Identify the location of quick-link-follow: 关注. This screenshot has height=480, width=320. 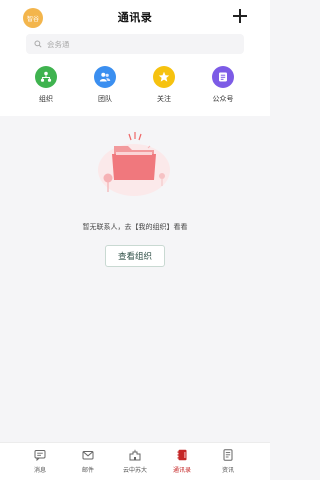
(164, 85).